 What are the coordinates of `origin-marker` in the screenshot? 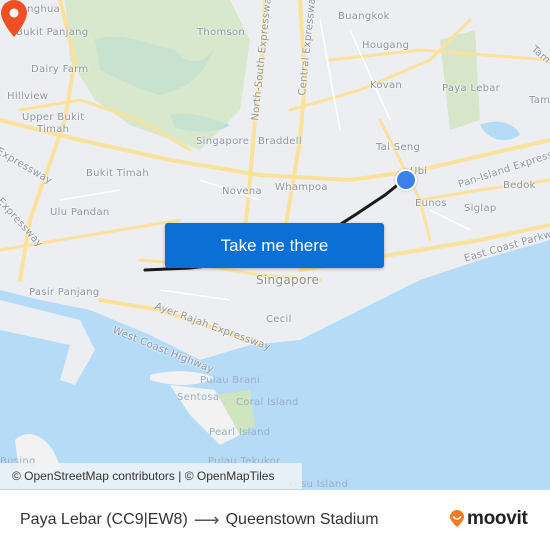 It's located at (406, 180).